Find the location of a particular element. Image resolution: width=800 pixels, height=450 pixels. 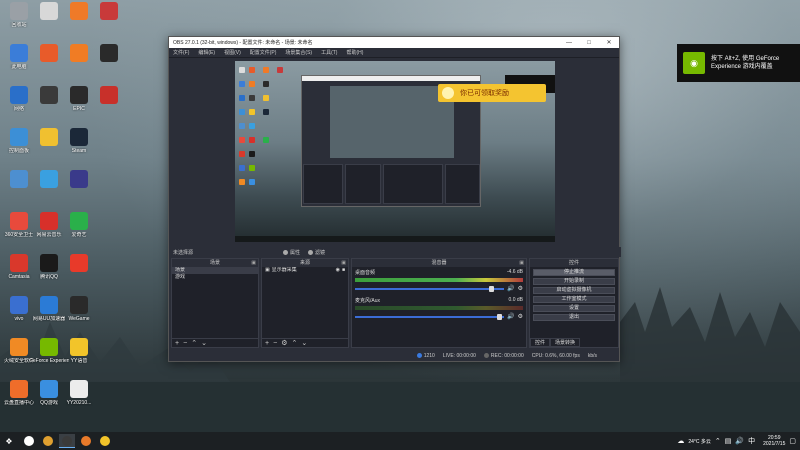

tab-transitions: 场景转换 is located at coordinates (565, 342).